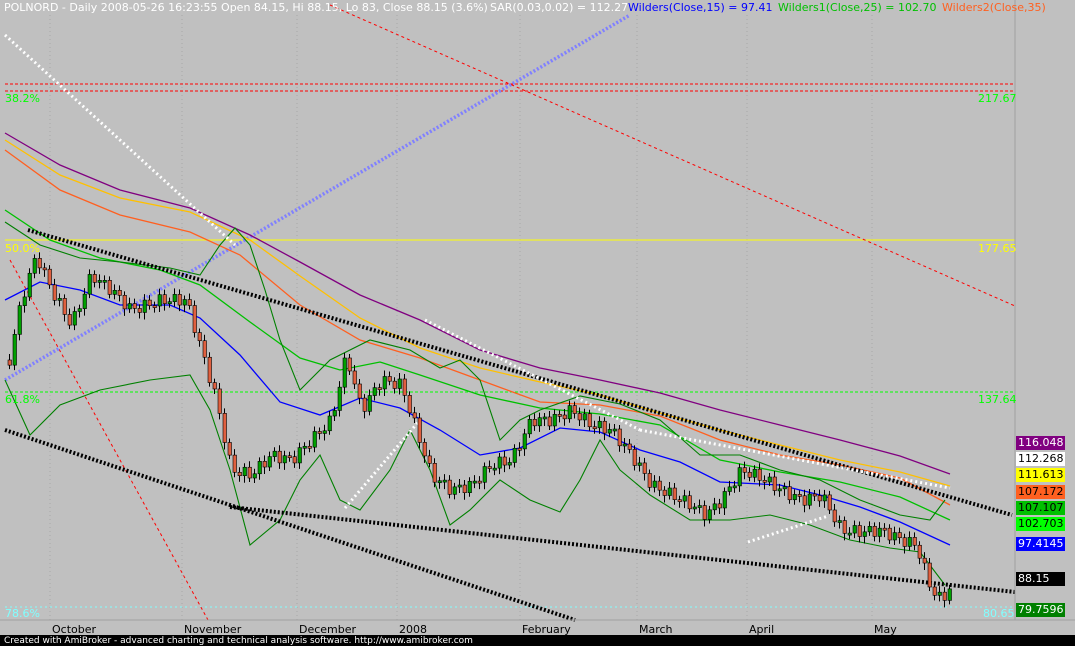 This screenshot has height=646, width=1075. I want to click on wilders-legend: Wilders(Close,15) = 97.41, so click(700, 7).